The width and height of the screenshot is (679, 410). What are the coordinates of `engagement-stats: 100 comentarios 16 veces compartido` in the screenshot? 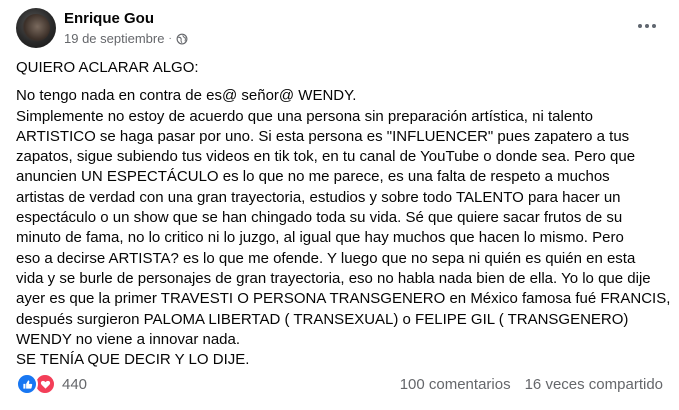 It's located at (531, 384).